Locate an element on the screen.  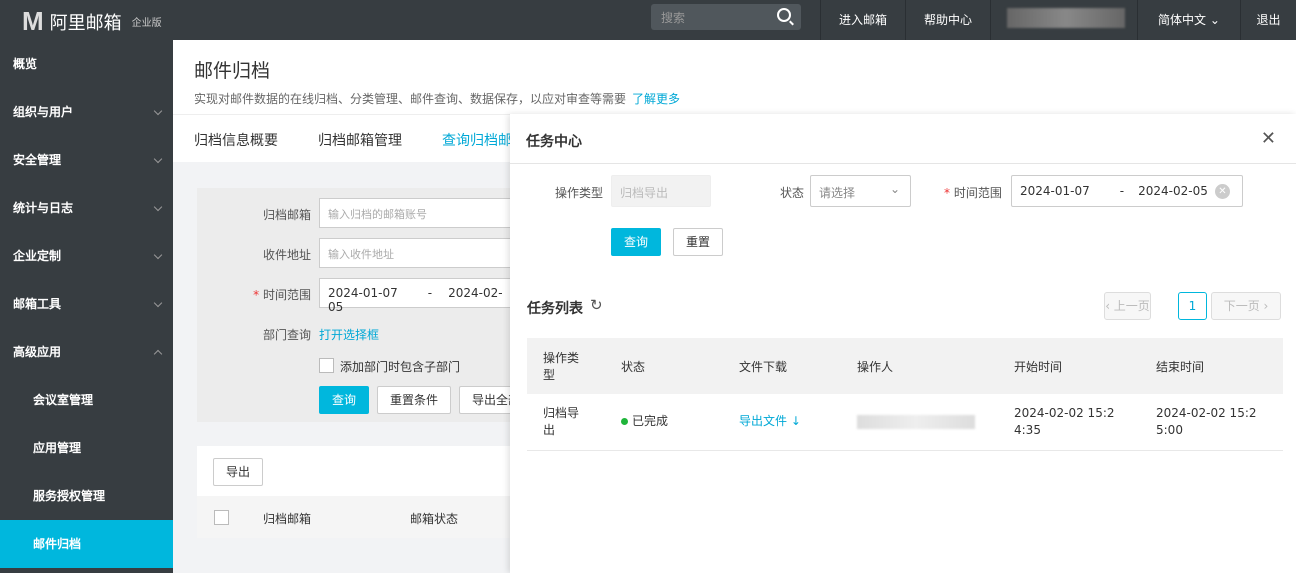
close-icon: ✕ is located at coordinates (1268, 139).